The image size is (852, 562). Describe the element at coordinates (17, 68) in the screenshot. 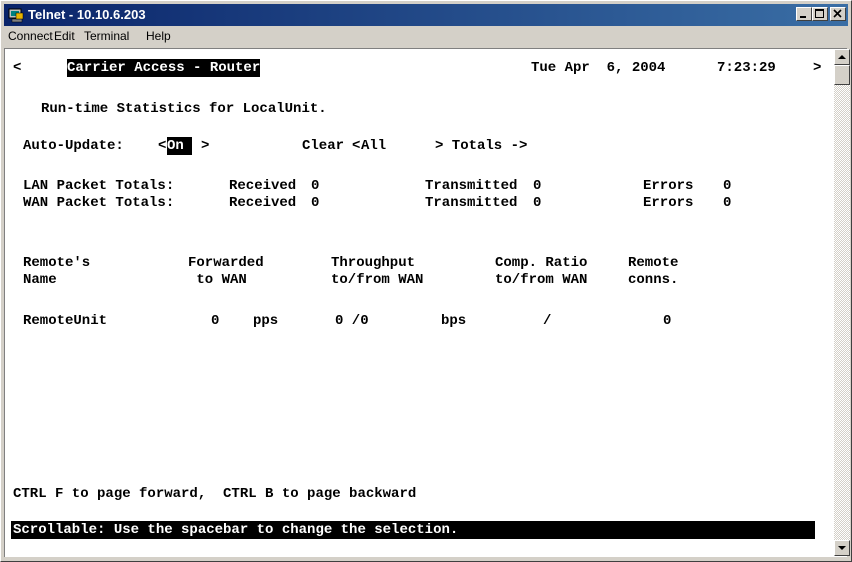

I see `scroll-left-marker: <` at that location.